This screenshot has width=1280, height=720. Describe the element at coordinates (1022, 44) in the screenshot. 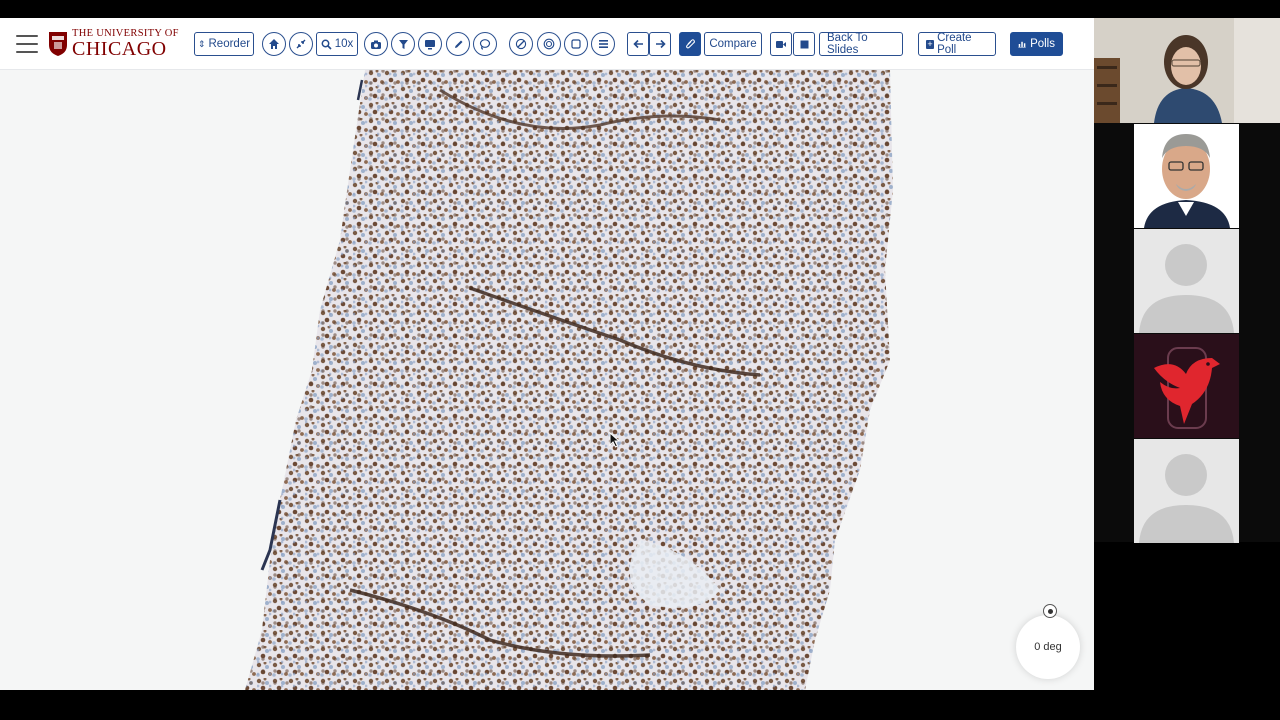

I see `bar-chart-icon` at that location.